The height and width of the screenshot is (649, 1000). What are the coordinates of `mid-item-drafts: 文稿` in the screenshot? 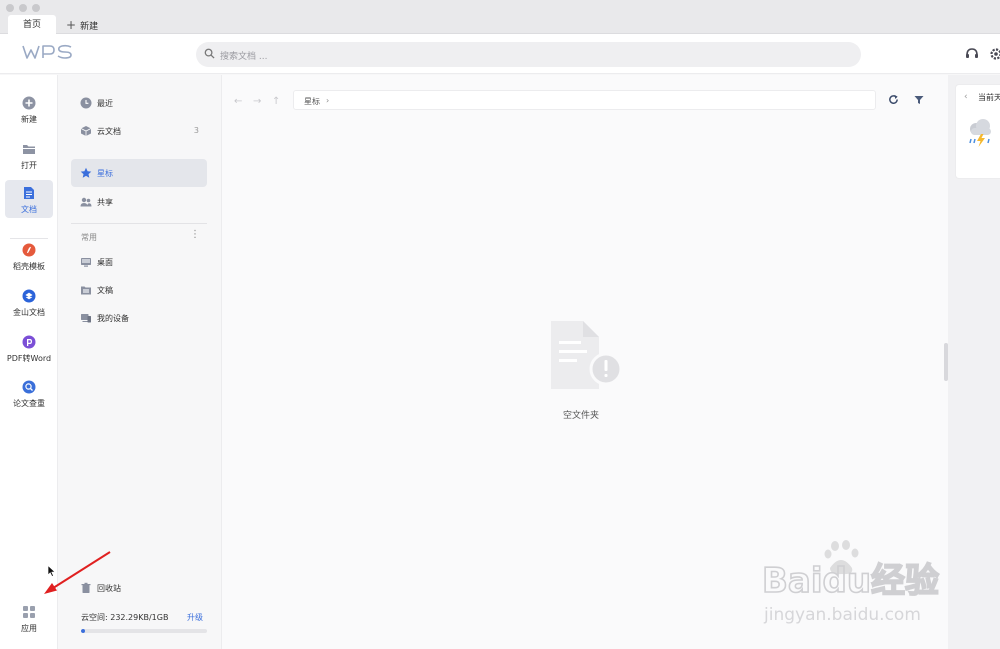 It's located at (139, 290).